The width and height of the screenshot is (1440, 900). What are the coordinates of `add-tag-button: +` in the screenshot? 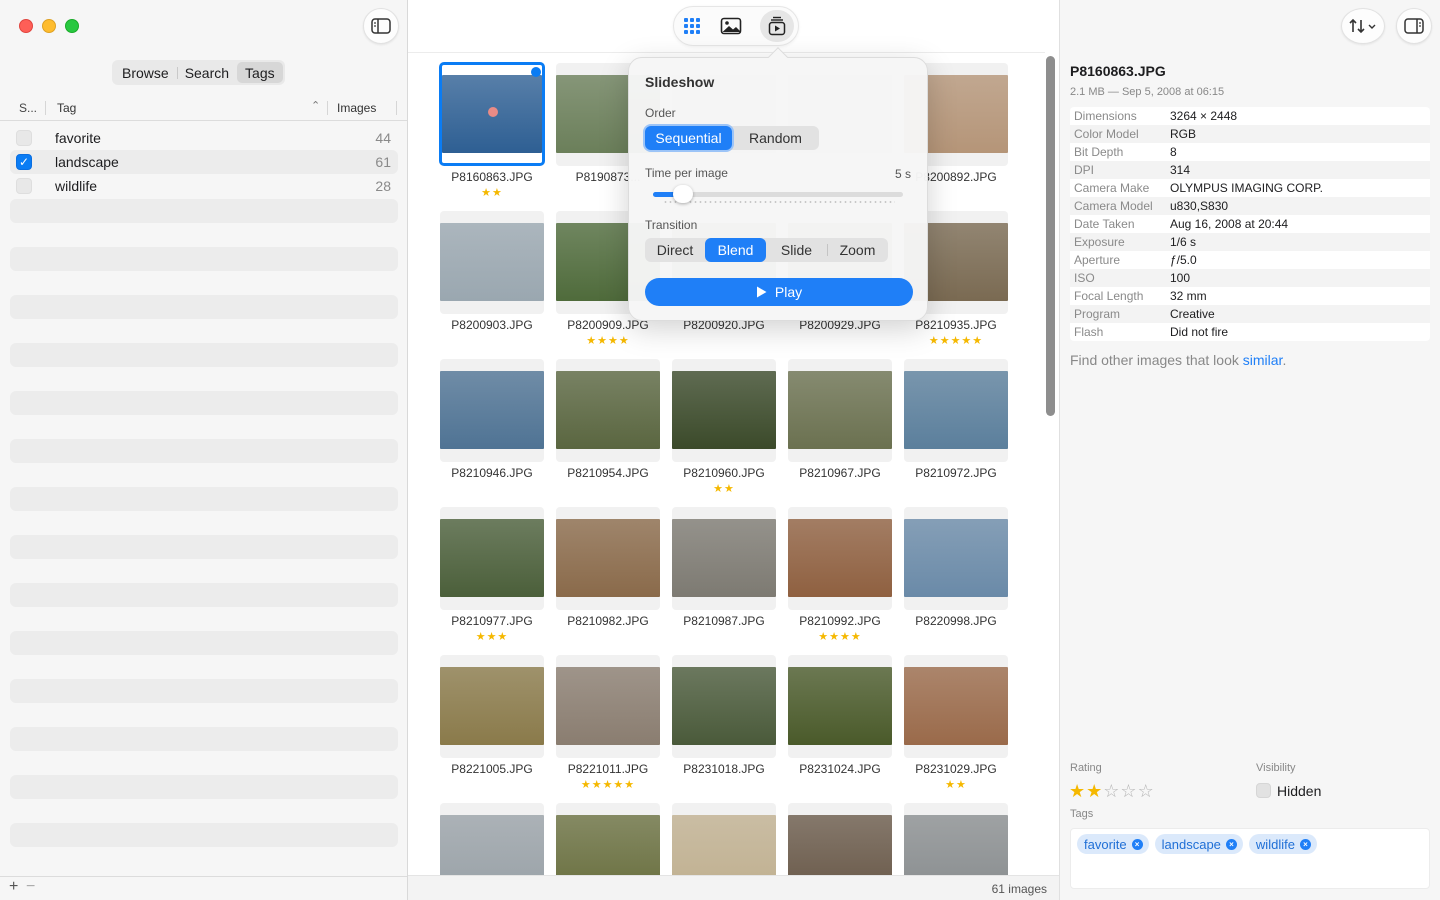 It's located at (13, 887).